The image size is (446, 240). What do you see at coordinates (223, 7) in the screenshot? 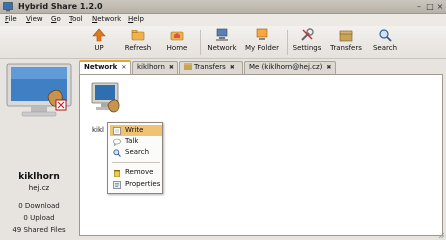
I see `title-bar: Hybrid Share 1.2.0 – □ ×` at bounding box center [223, 7].